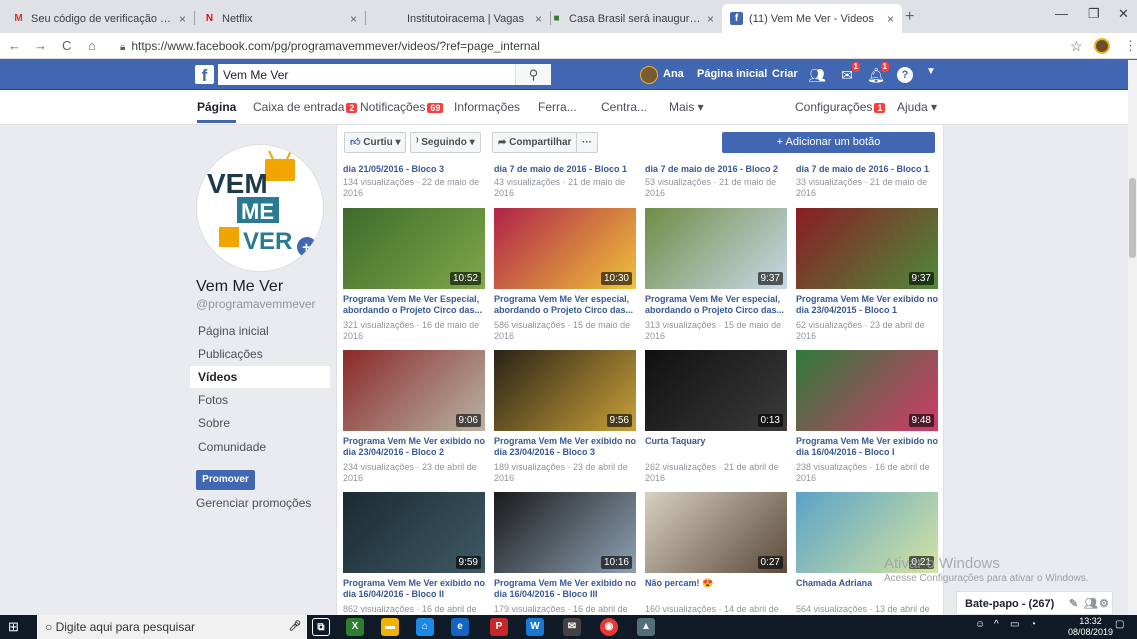 The width and height of the screenshot is (1137, 639). I want to click on messenger-icon: ✉︎ 1, so click(848, 73).